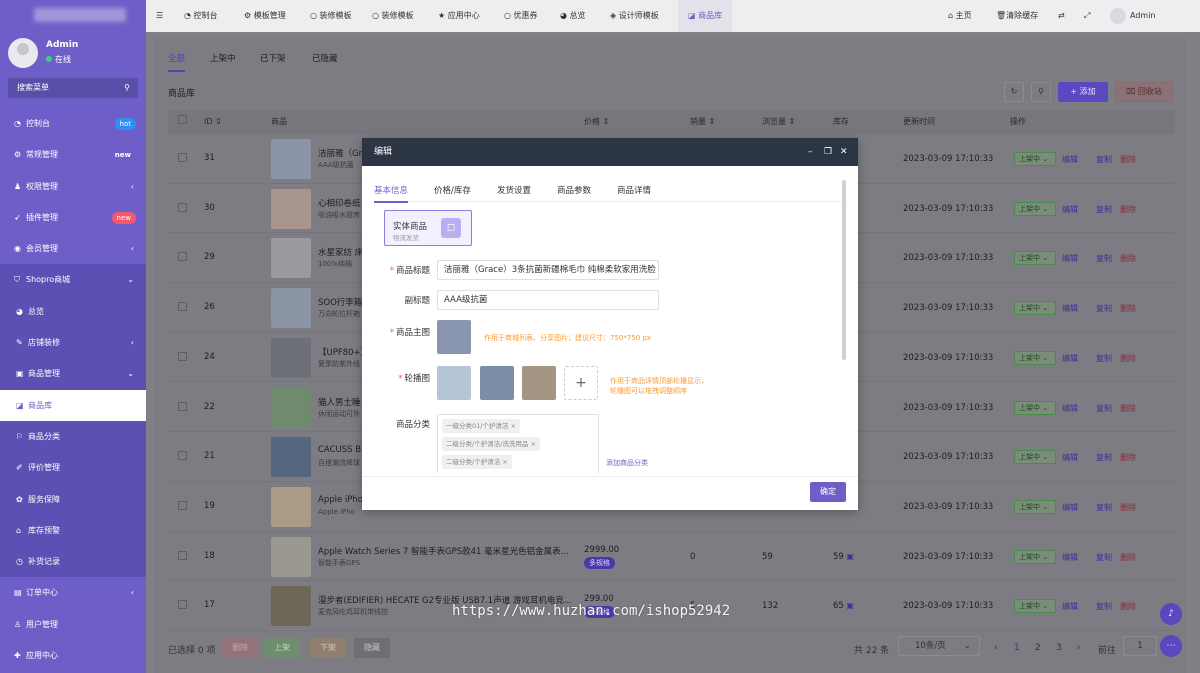 This screenshot has height=673, width=1200. What do you see at coordinates (325, 58) in the screenshot?
I see `tab-hidden: 已隐藏` at bounding box center [325, 58].